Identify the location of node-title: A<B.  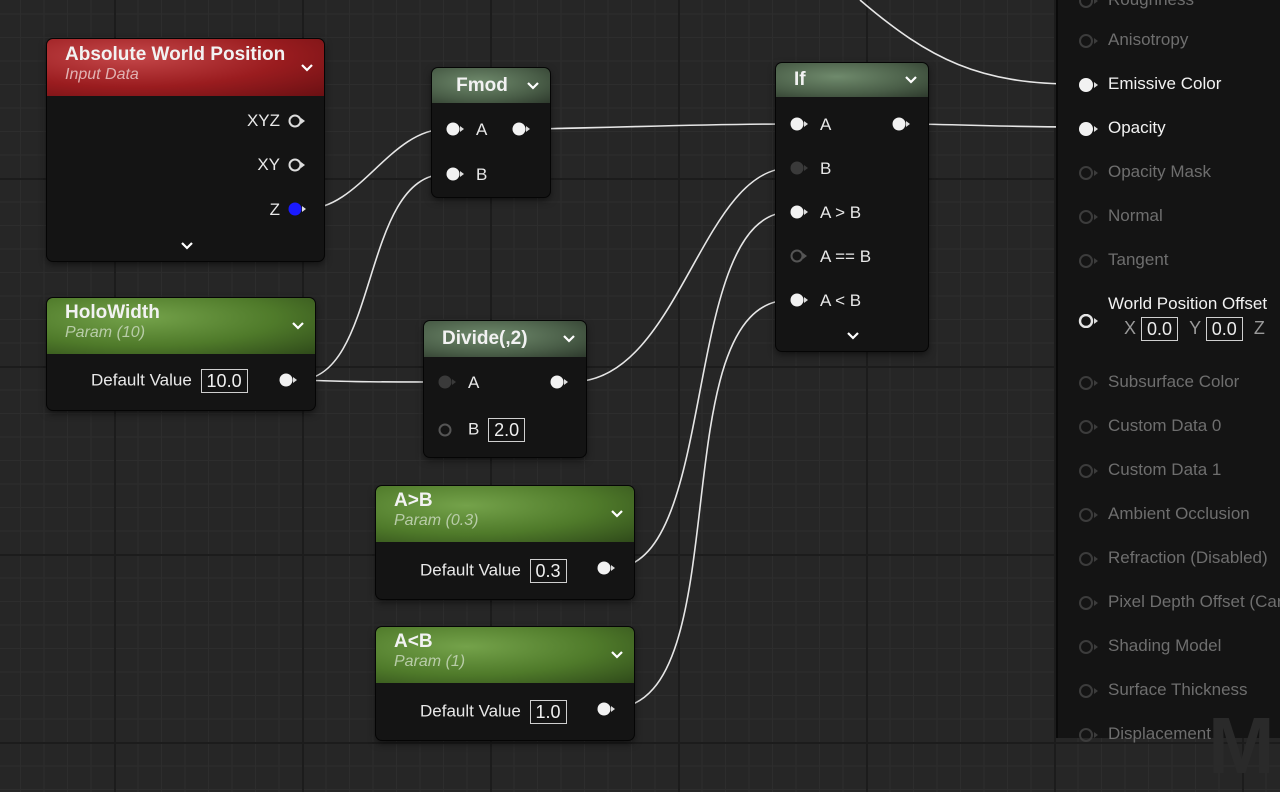
(413, 641).